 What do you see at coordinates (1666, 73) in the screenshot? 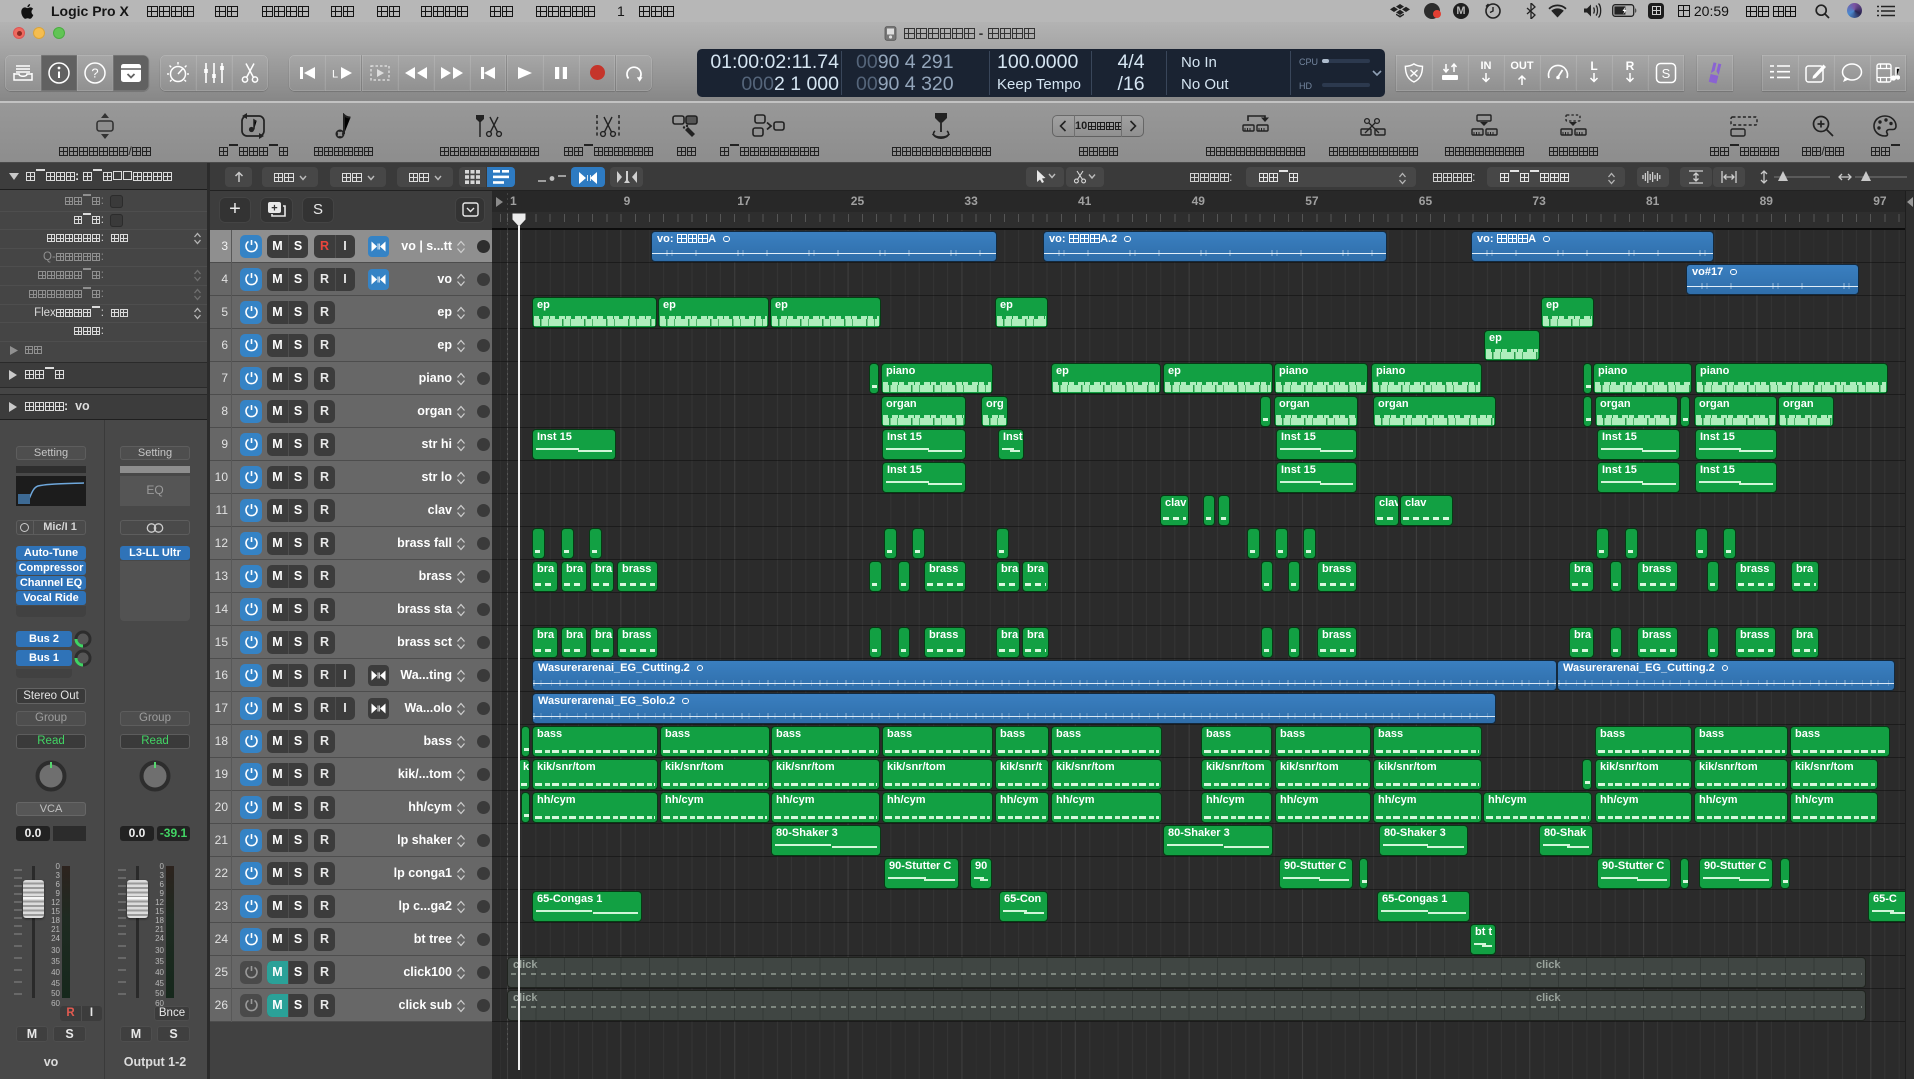
I see `svg-text: S` at bounding box center [1666, 73].